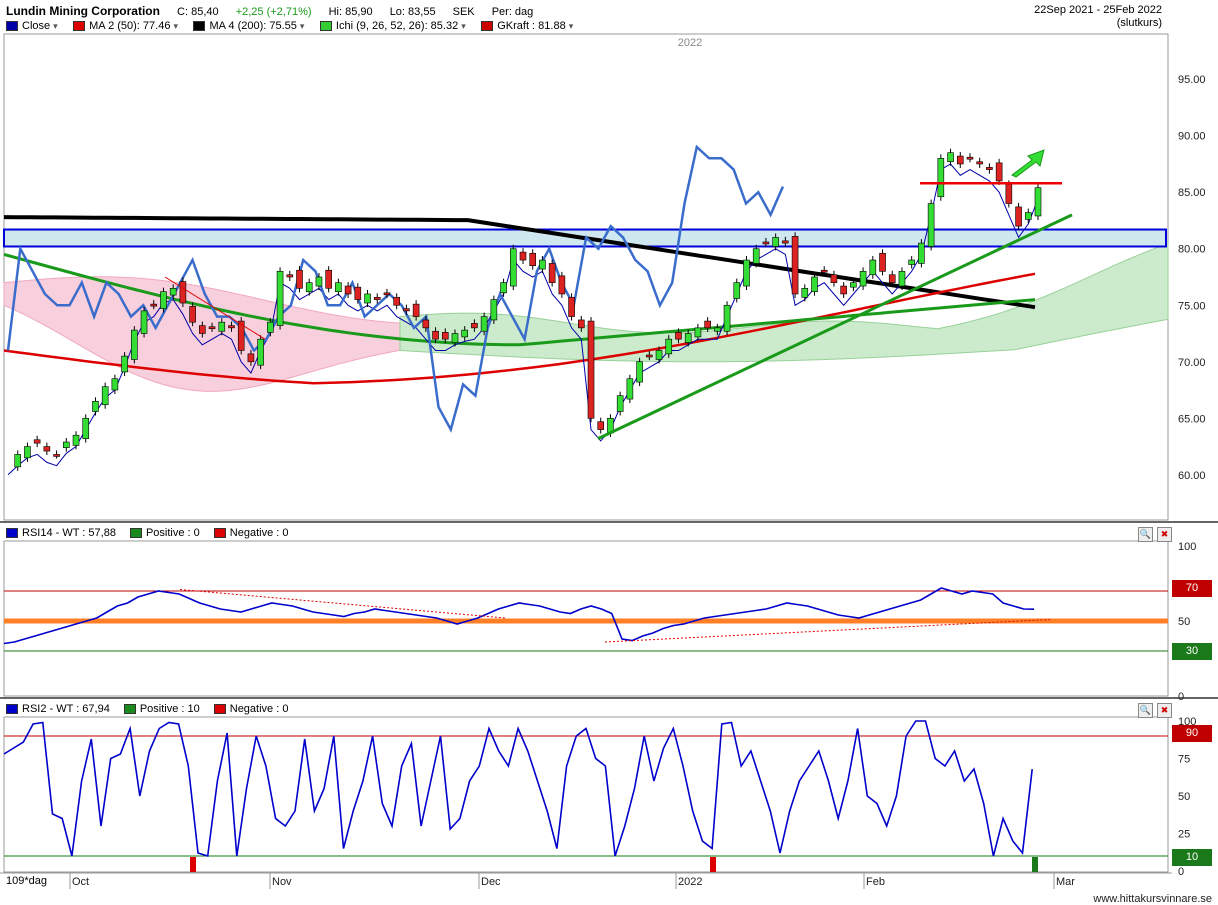 The image size is (1218, 905). What do you see at coordinates (1028, 163) in the screenshot?
I see `up-arrow-icon` at bounding box center [1028, 163].